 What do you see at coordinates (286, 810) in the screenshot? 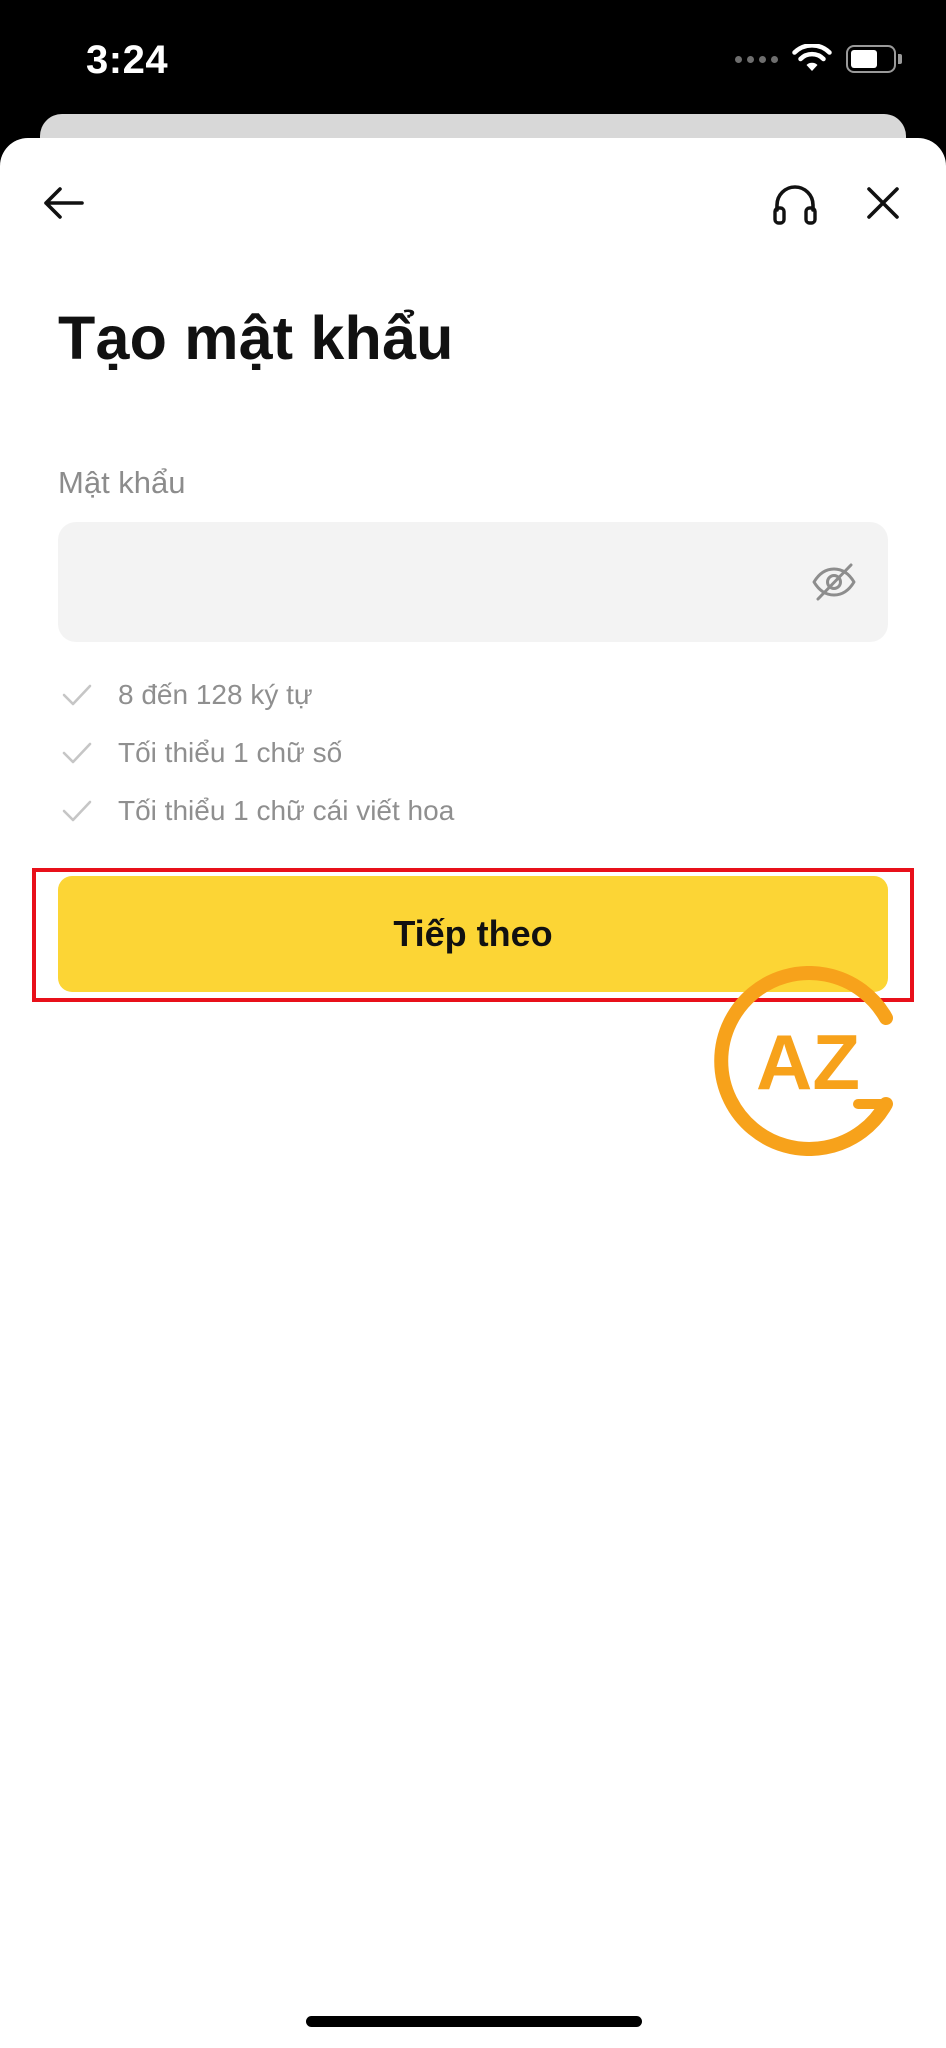
I see `requirement-text: Tối thiểu 1 chữ cái viết hoa` at bounding box center [286, 810].